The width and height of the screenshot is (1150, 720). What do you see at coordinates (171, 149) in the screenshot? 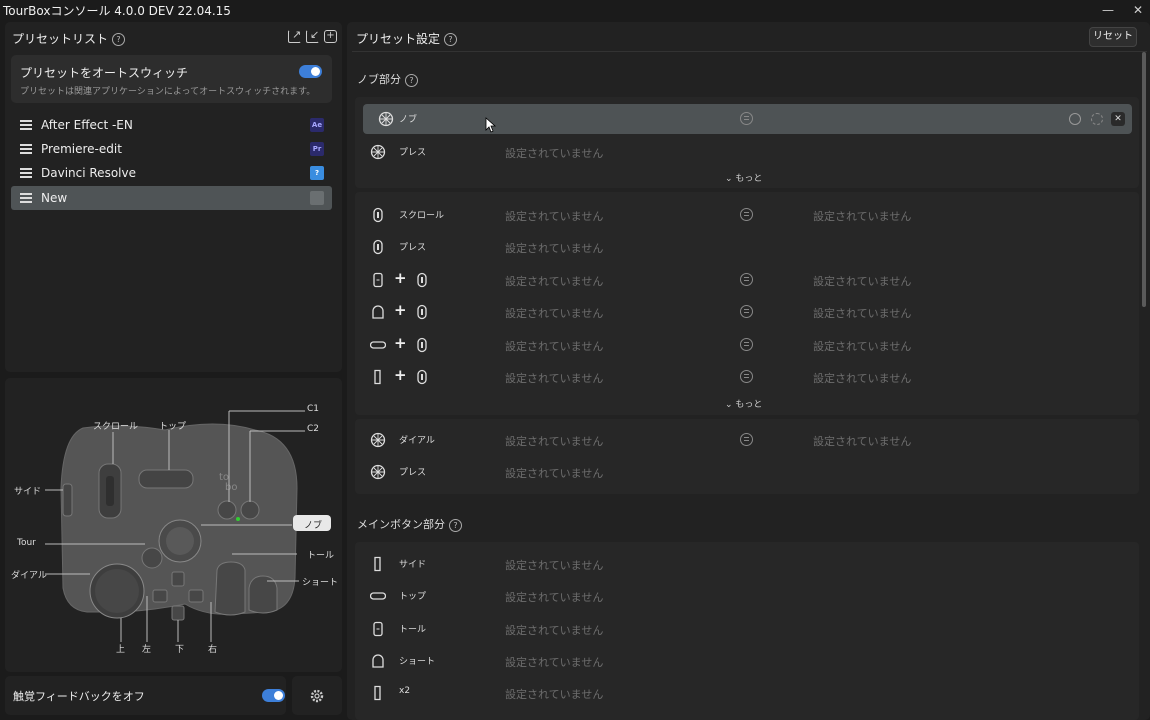
I see `preset-item: Premiere-edit Pr` at bounding box center [171, 149].